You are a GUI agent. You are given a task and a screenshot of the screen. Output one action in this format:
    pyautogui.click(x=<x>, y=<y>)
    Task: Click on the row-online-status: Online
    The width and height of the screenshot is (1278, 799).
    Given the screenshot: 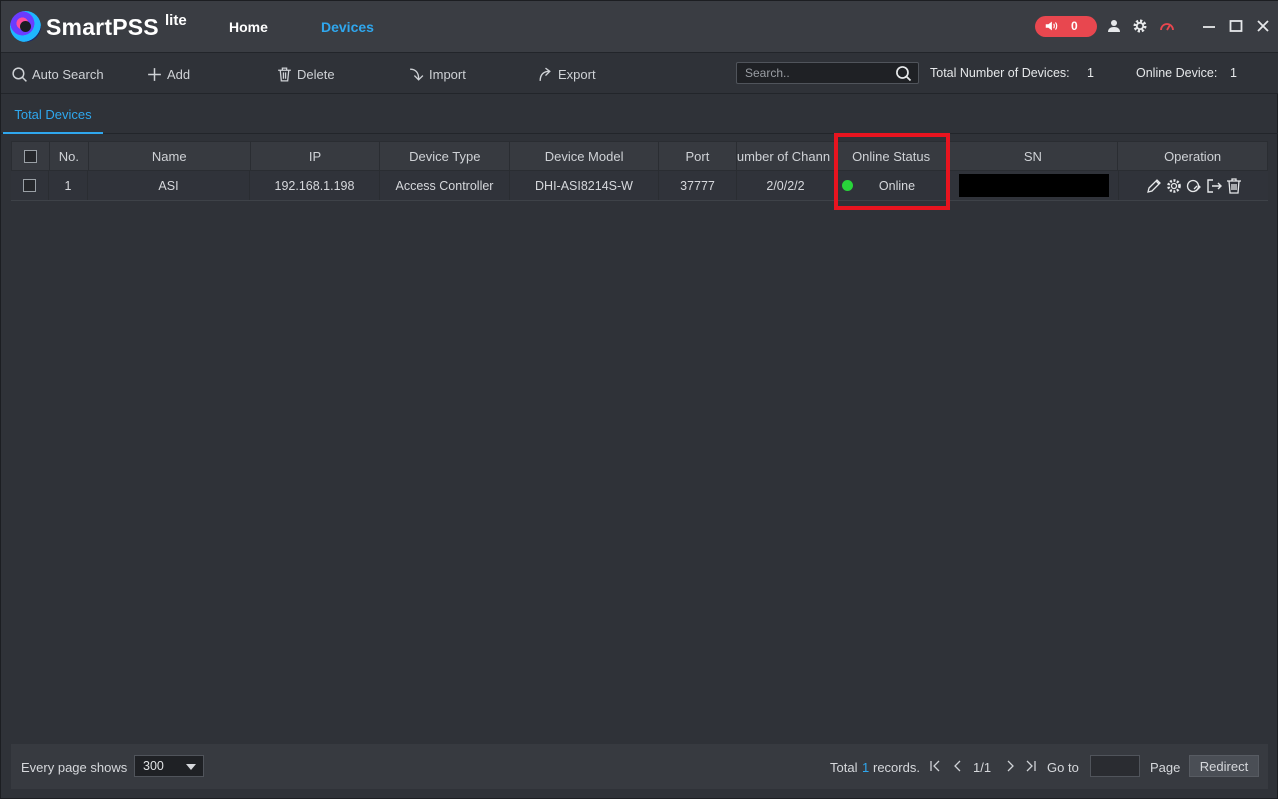 What is the action you would take?
    pyautogui.click(x=892, y=185)
    